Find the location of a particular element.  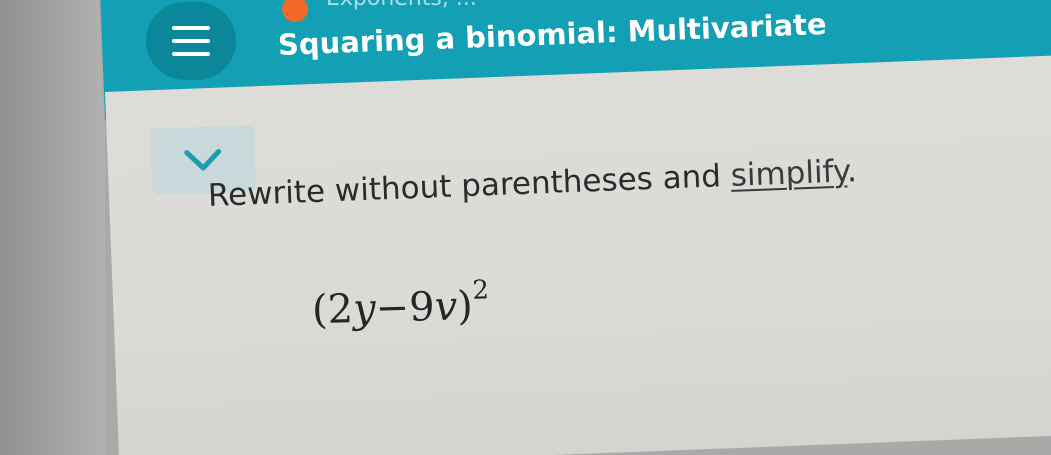

coefficient-1: 2 is located at coordinates (340, 309).